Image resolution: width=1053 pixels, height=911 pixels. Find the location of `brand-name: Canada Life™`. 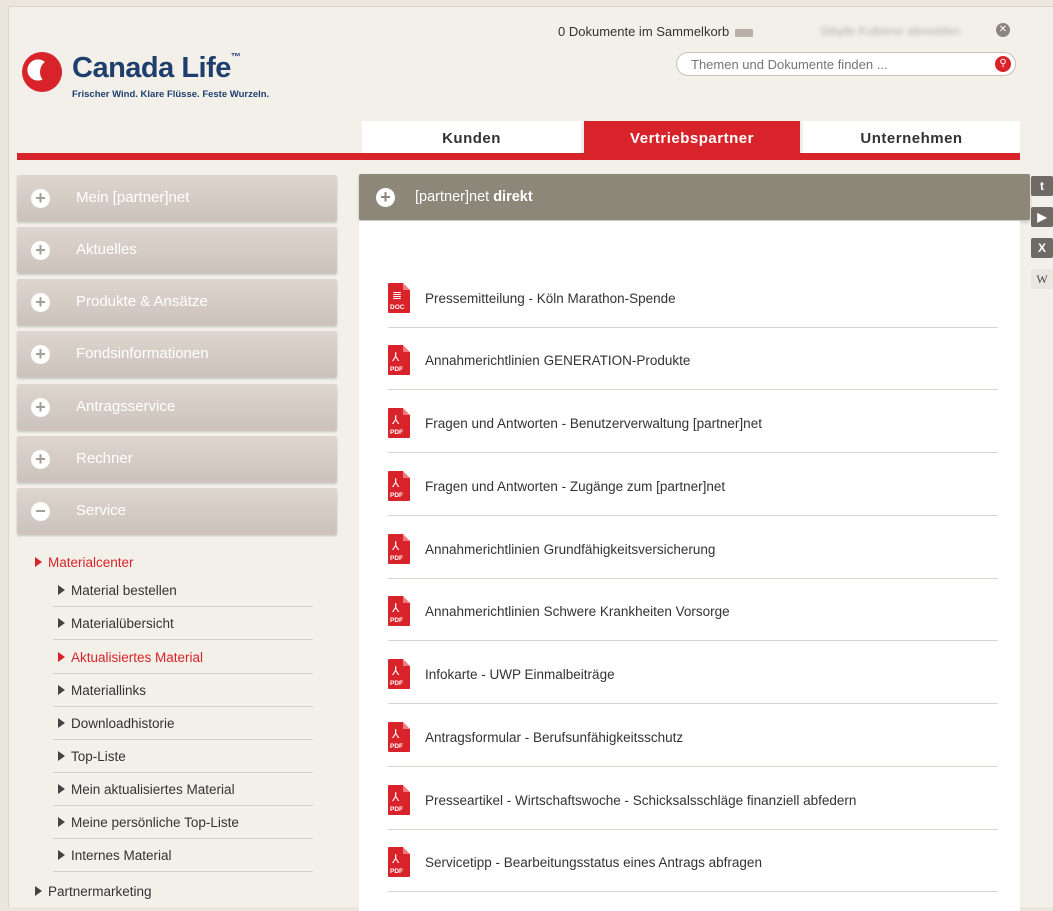

brand-name: Canada Life™ is located at coordinates (156, 68).